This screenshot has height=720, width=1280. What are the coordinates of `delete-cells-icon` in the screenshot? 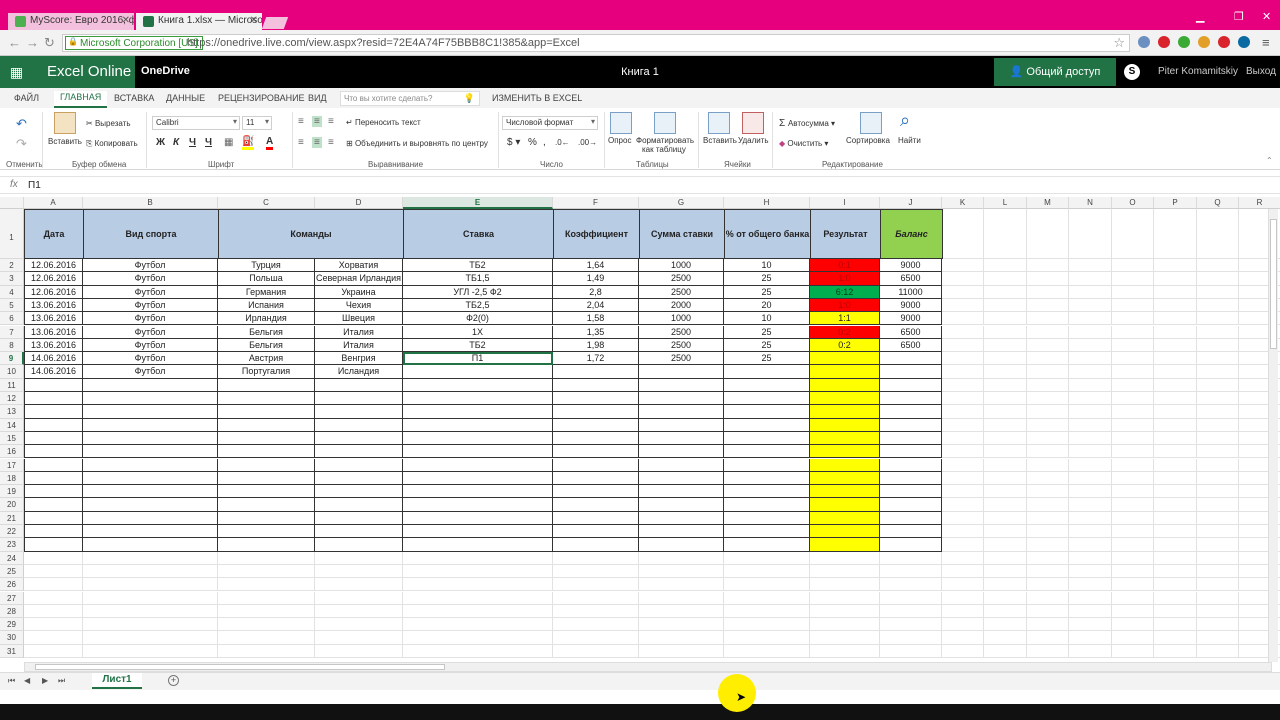 It's located at (753, 123).